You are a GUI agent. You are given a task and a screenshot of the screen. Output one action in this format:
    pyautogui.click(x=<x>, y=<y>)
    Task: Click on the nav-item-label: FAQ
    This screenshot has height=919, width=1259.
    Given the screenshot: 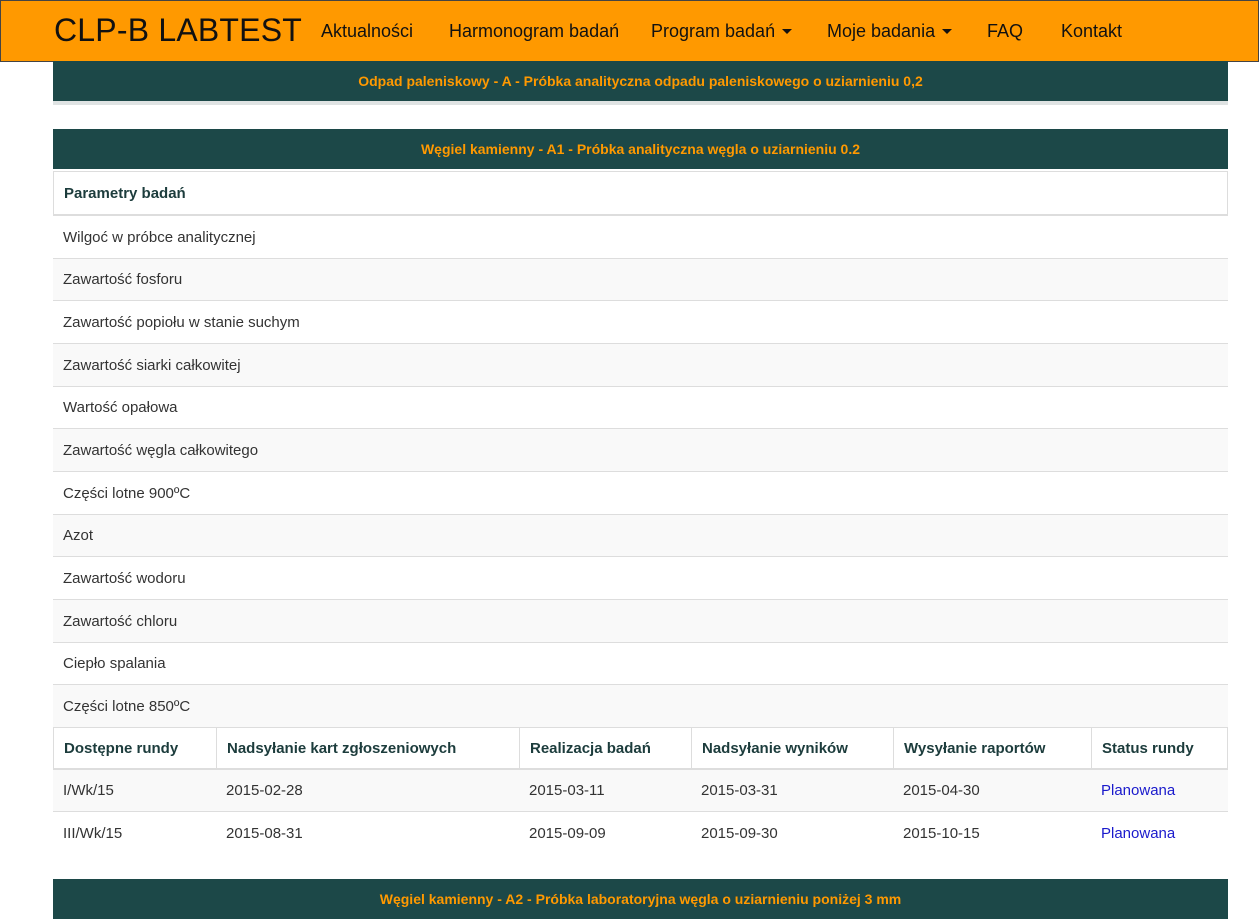 What is the action you would take?
    pyautogui.click(x=1005, y=31)
    